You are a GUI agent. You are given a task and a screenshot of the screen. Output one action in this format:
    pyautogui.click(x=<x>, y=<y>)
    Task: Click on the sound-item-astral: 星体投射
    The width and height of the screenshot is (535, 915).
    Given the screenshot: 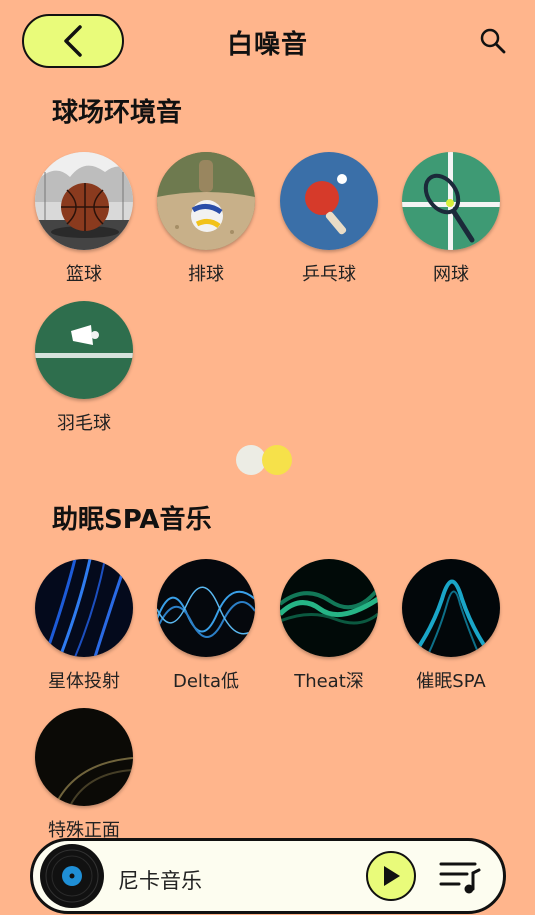 What is the action you would take?
    pyautogui.click(x=84, y=626)
    